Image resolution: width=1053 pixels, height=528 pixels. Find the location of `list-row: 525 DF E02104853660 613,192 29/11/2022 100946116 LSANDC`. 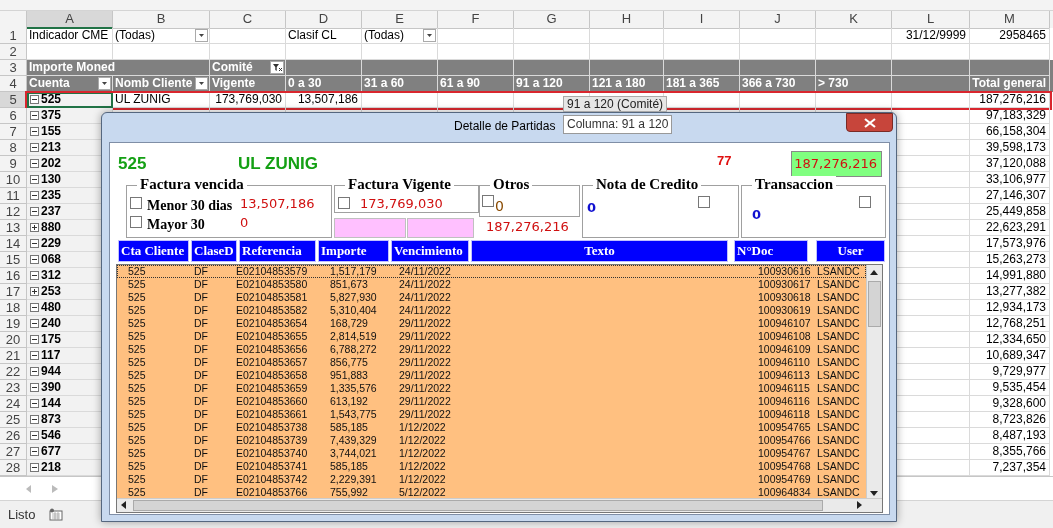

list-row: 525 DF E02104853660 613,192 29/11/2022 100946116 LSANDC is located at coordinates (491, 401).